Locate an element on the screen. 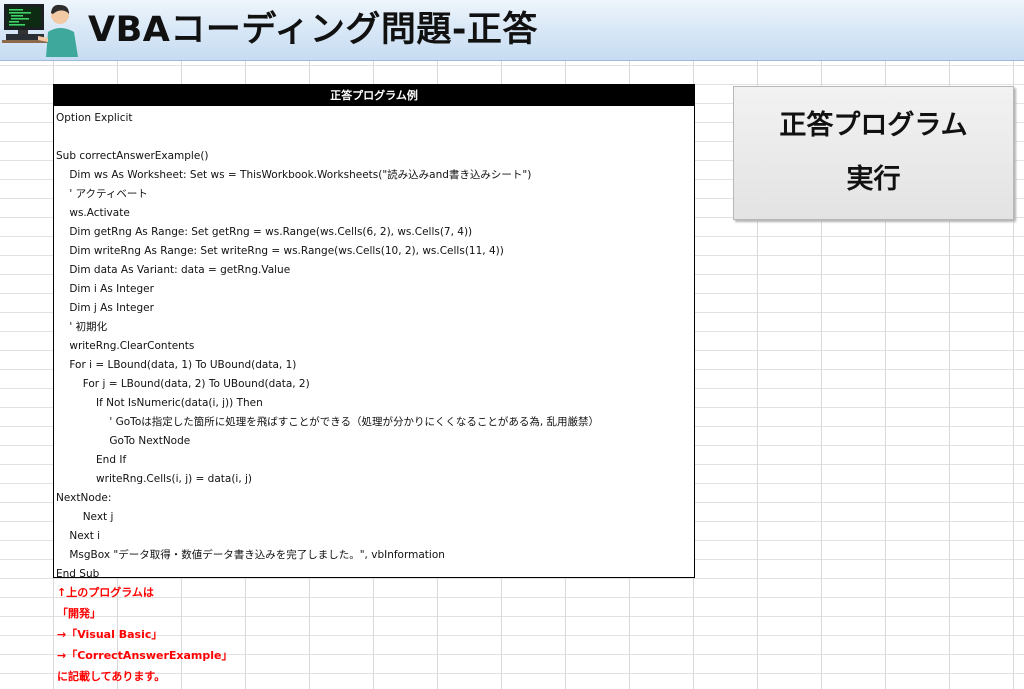  code-line: Next j is located at coordinates (85, 517).